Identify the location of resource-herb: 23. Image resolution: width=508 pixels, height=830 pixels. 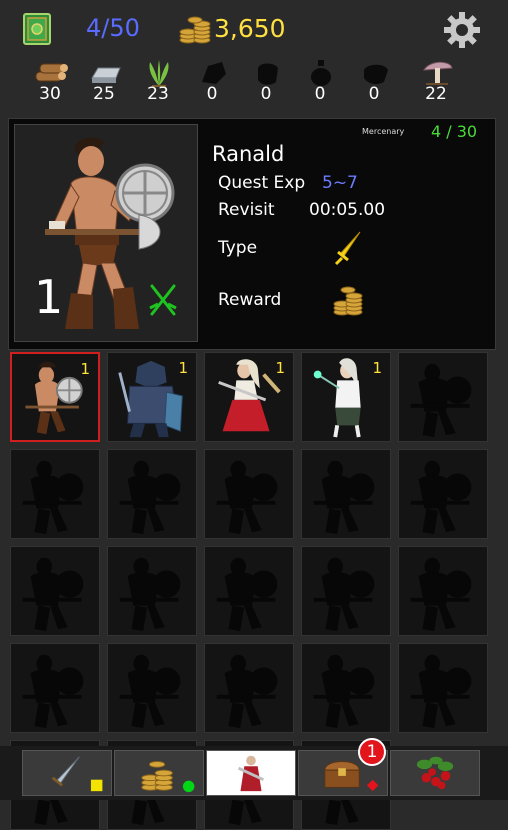
(158, 81).